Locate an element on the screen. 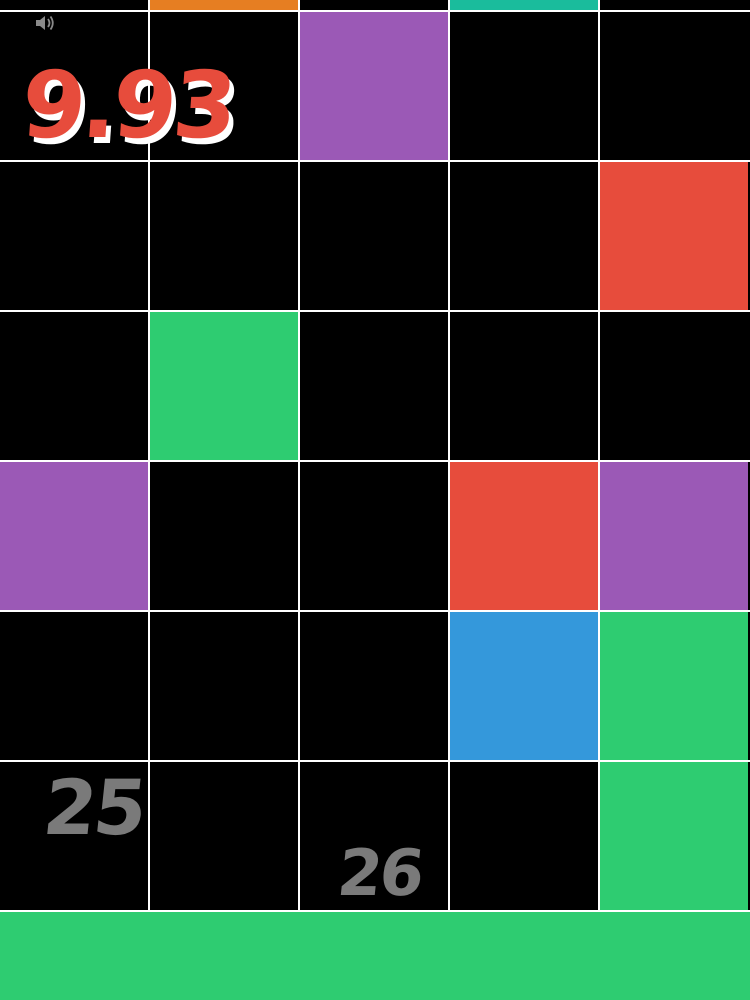 This screenshot has width=750, height=1000. bottom-bar is located at coordinates (375, 956).